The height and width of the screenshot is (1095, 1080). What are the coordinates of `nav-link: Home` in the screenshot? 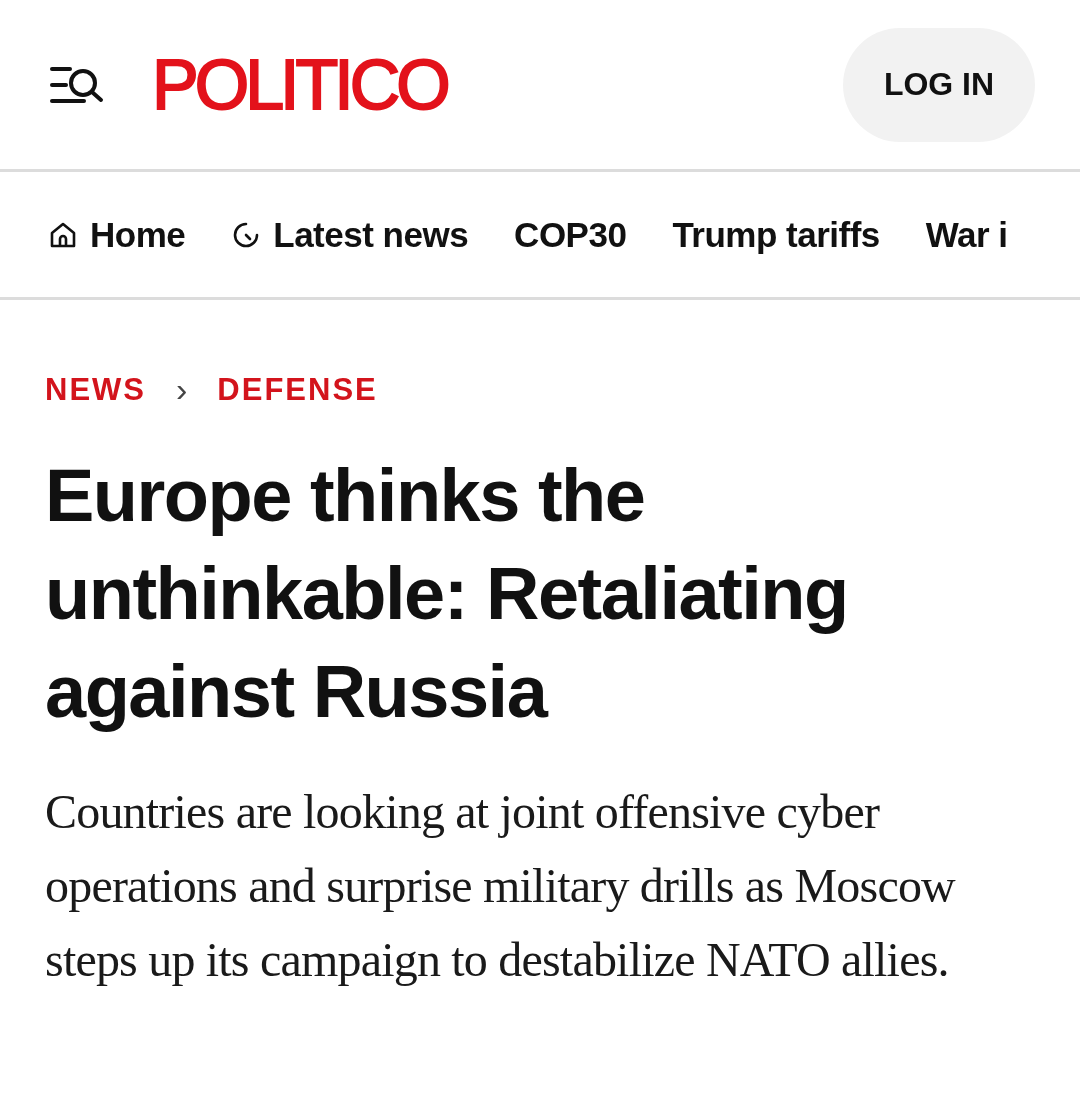 It's located at (117, 234).